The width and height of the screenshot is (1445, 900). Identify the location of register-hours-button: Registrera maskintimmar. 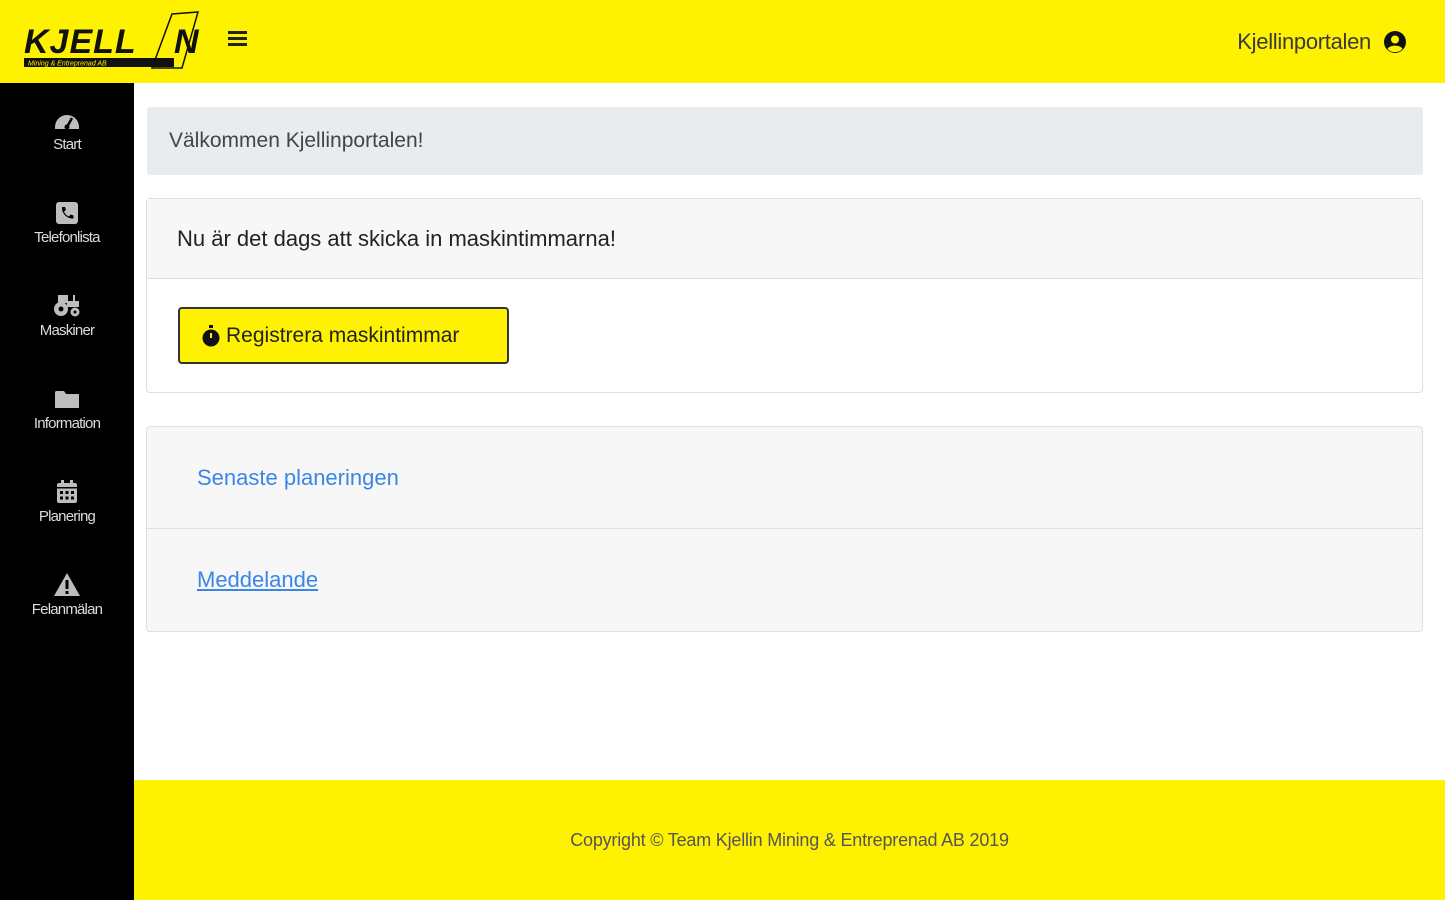
(343, 335).